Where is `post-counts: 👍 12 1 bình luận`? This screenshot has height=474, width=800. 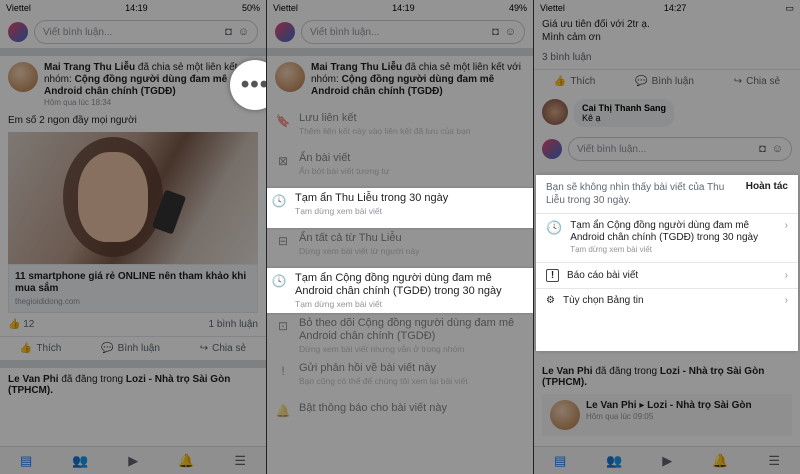
post-counts: 👍 12 1 bình luận is located at coordinates (133, 324).